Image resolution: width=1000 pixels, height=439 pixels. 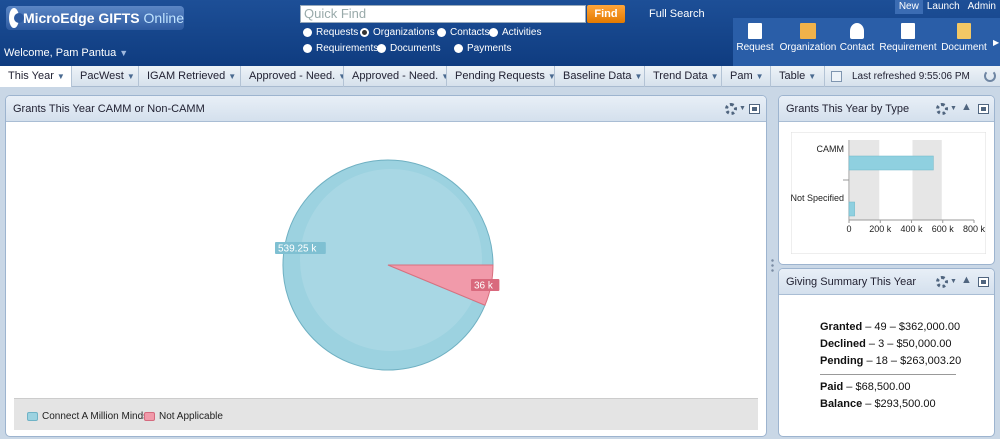 I want to click on tab-approved-need-2: Approved - Need.▼, so click(x=395, y=76).